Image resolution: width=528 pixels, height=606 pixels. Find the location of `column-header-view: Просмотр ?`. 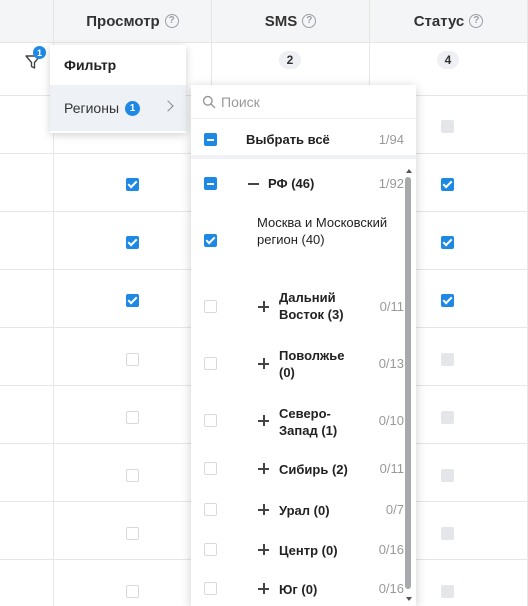

column-header-view: Просмотр ? is located at coordinates (132, 21).